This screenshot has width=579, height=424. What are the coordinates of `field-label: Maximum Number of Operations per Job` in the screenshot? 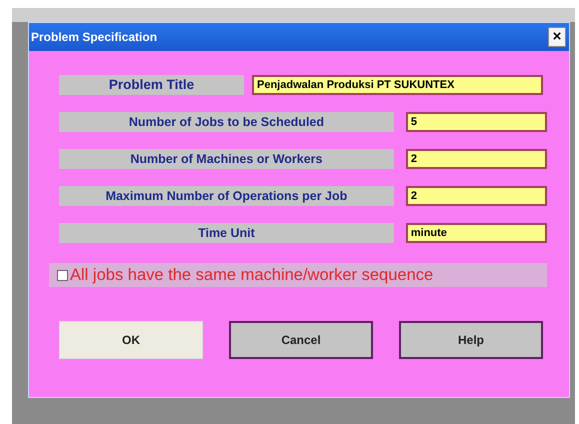 It's located at (226, 196).